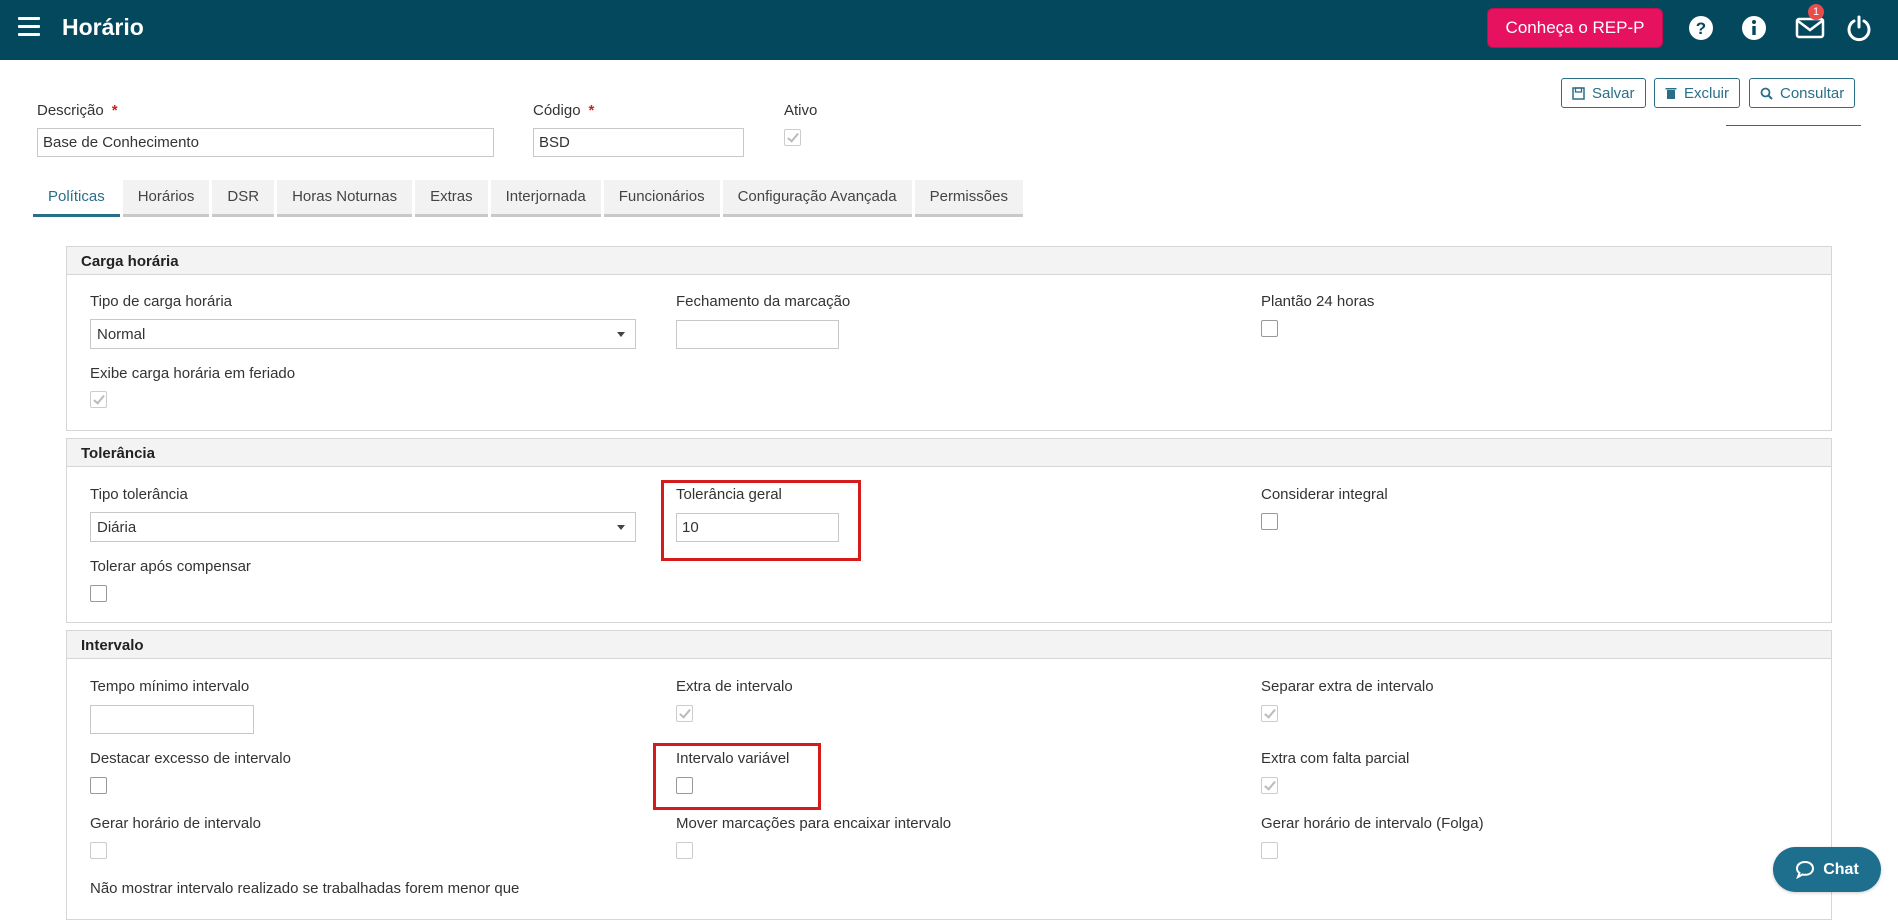  What do you see at coordinates (117, 527) in the screenshot?
I see `tipo-tolerancia-value: Diária` at bounding box center [117, 527].